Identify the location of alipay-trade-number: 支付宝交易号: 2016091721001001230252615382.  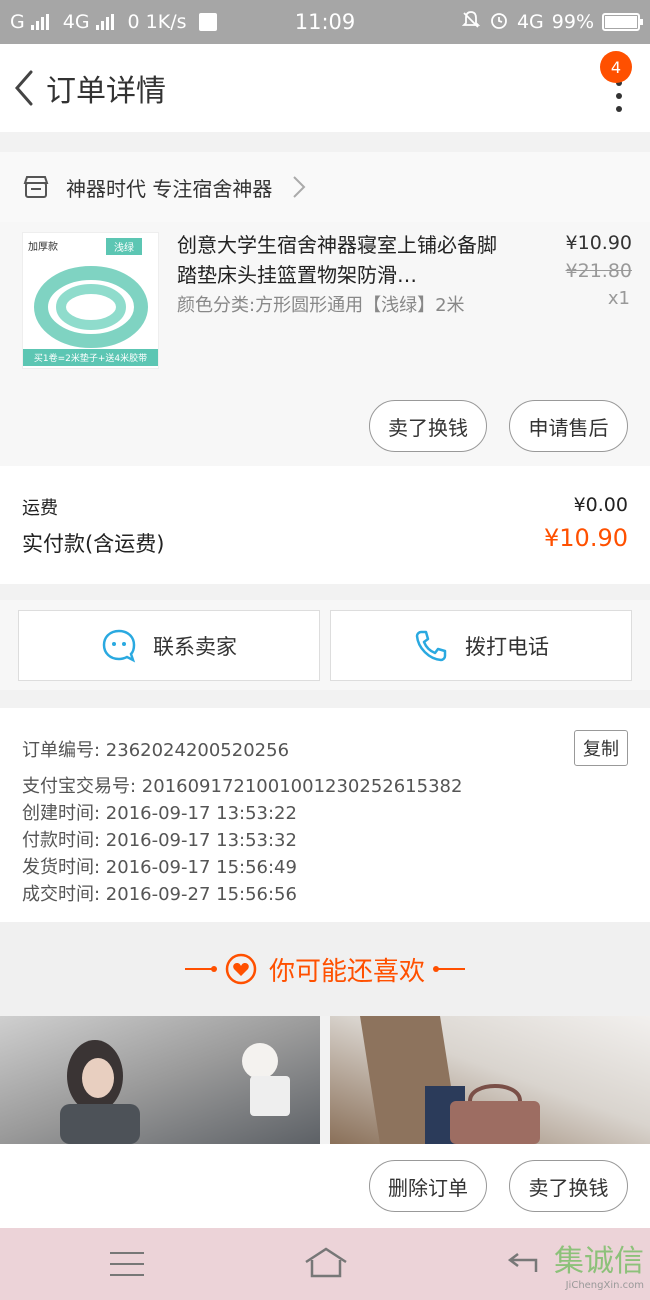
(242, 786).